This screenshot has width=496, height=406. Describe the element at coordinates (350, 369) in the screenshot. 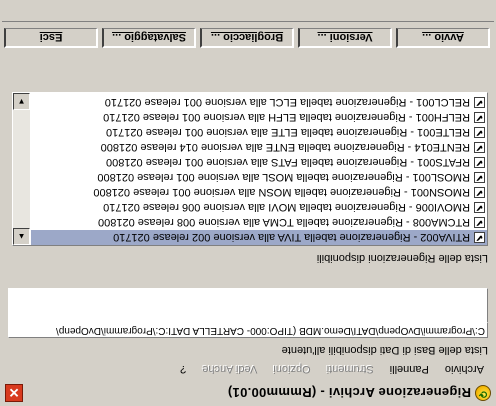

I see `menu-strumenti: Strumenti` at that location.